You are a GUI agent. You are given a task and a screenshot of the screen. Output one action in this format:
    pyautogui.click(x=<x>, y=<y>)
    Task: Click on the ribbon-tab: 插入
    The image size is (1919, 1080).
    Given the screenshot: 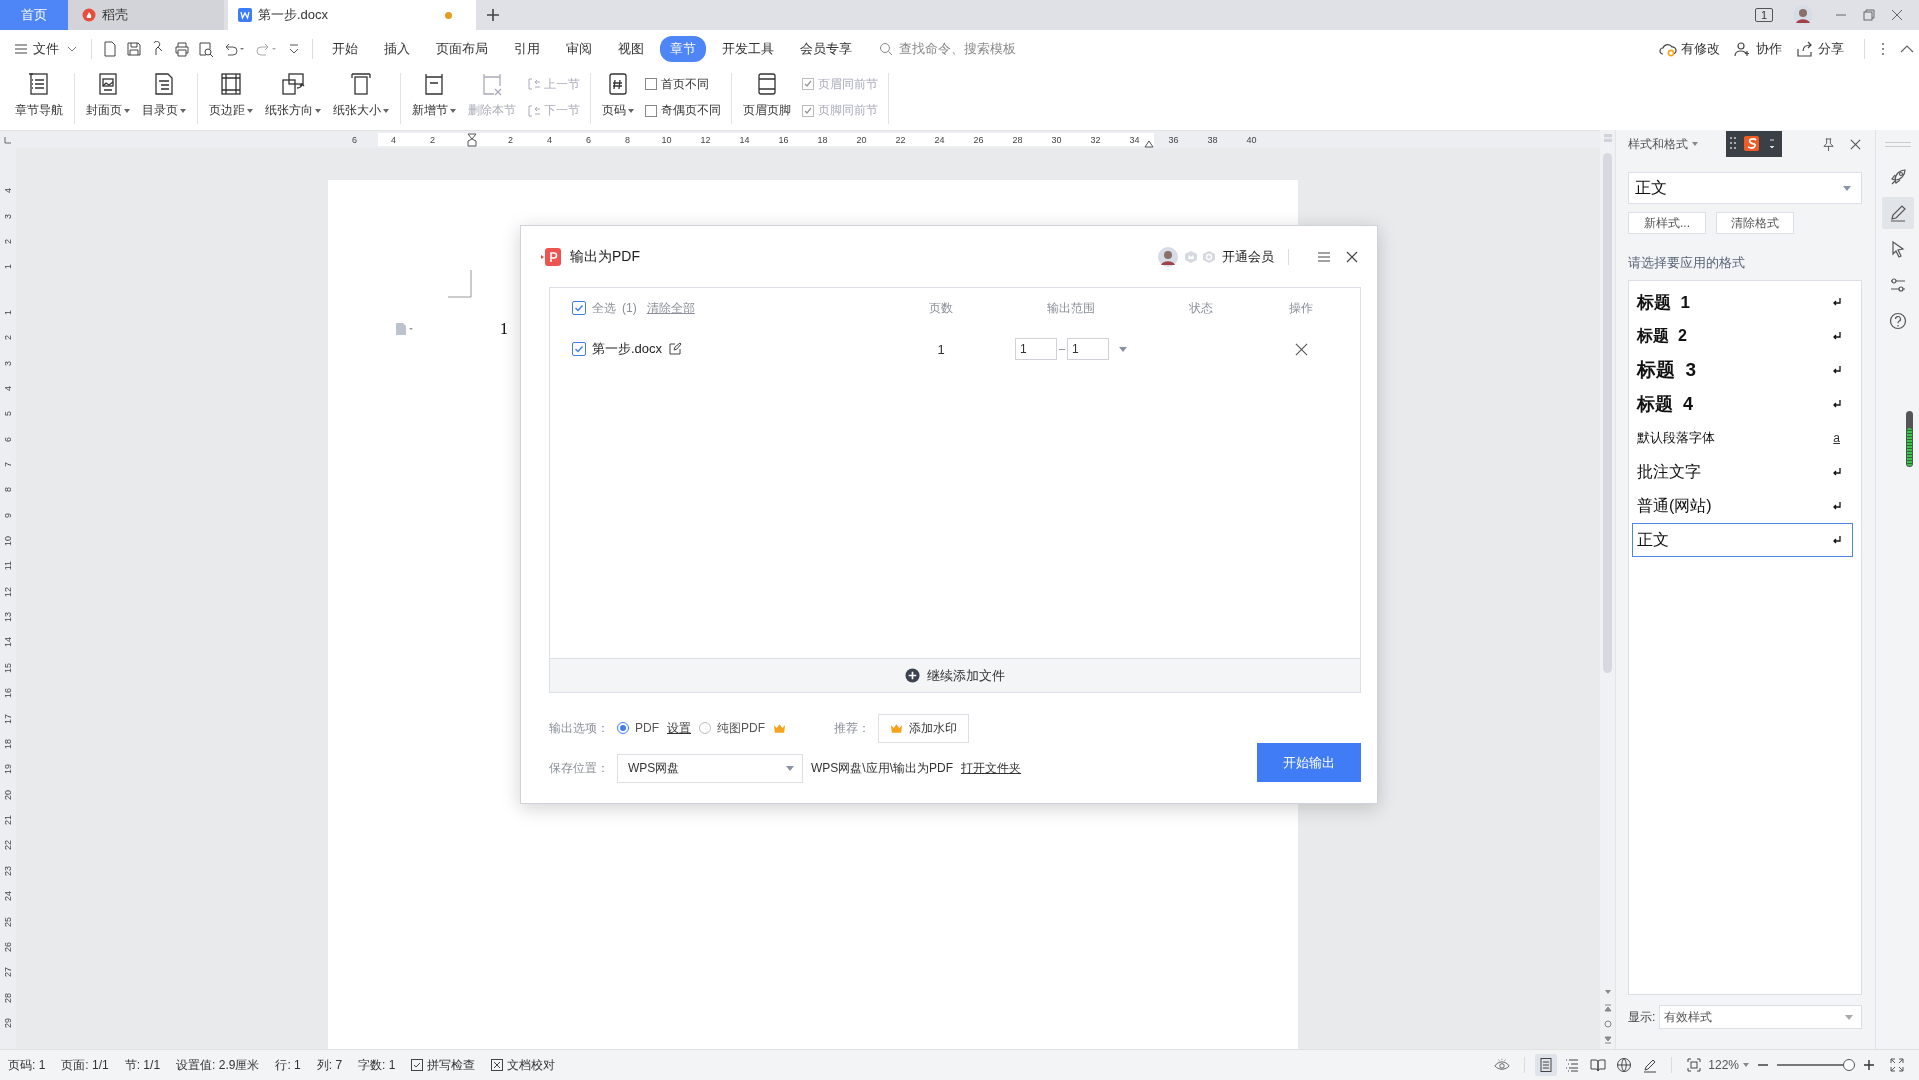 What is the action you would take?
    pyautogui.click(x=397, y=48)
    